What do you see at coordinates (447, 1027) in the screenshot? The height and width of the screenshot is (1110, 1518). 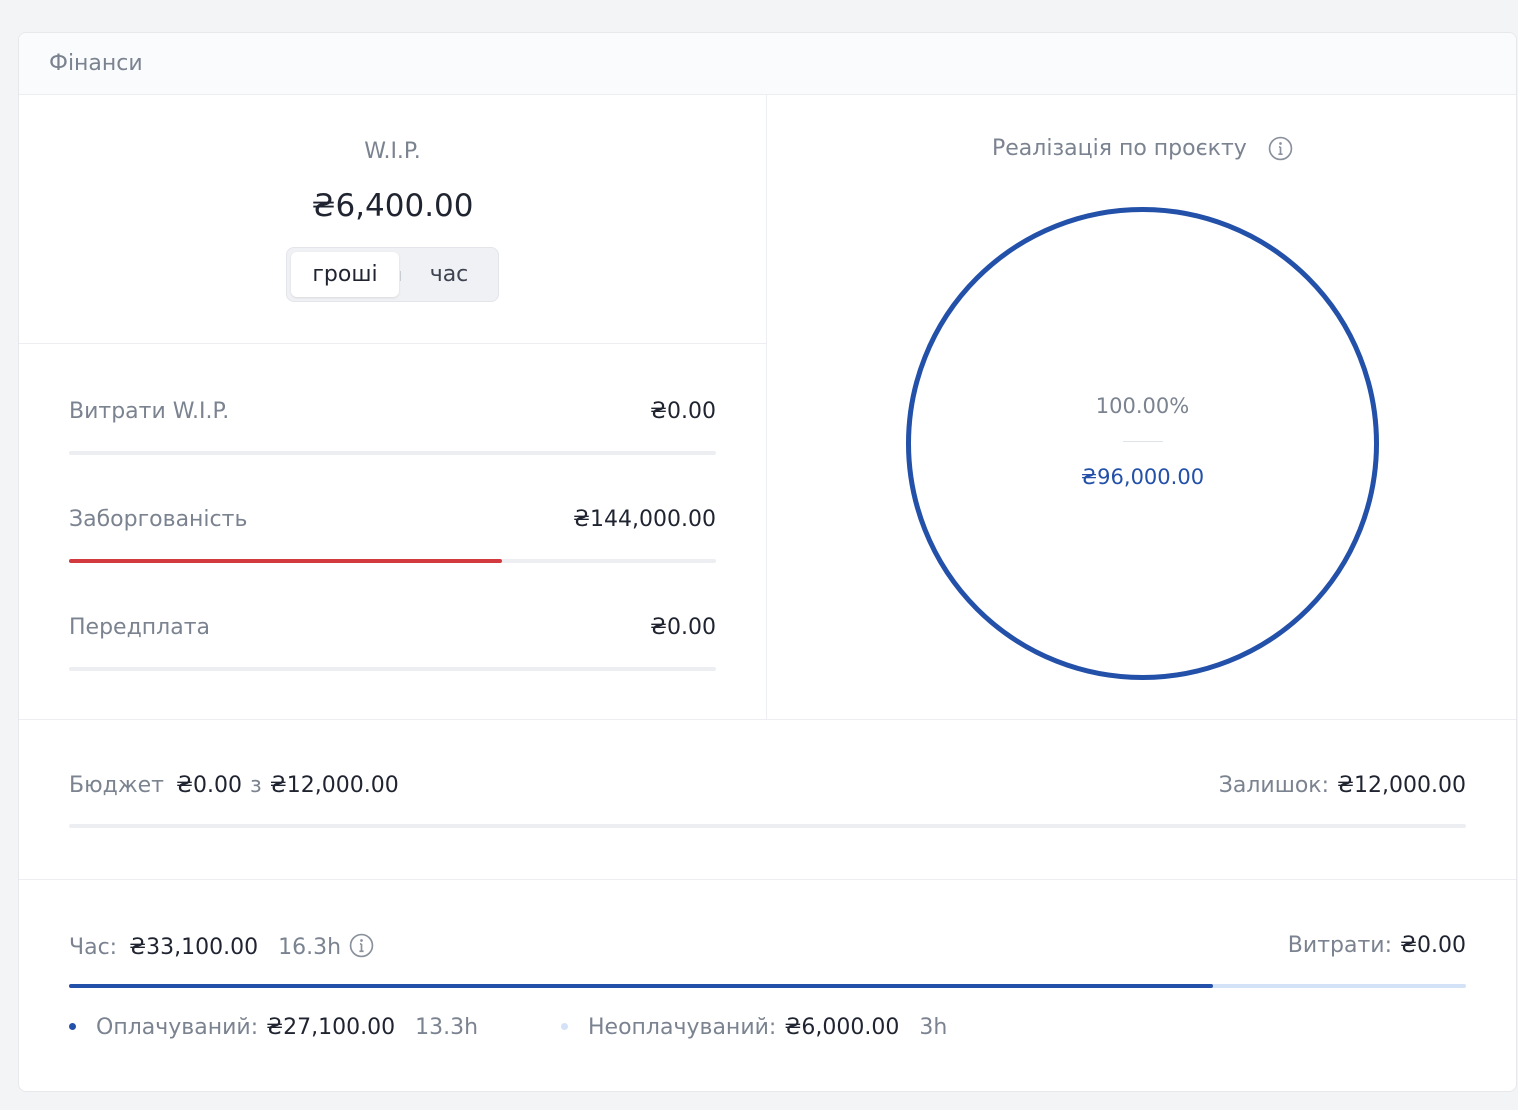 I see `billable-hours: 13.3h` at bounding box center [447, 1027].